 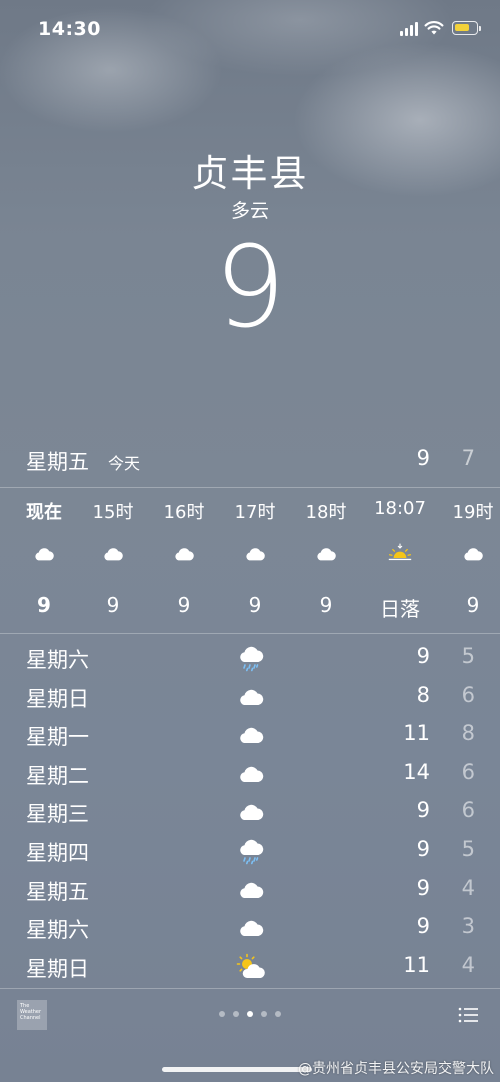 I want to click on sunset-icon, so click(x=400, y=552).